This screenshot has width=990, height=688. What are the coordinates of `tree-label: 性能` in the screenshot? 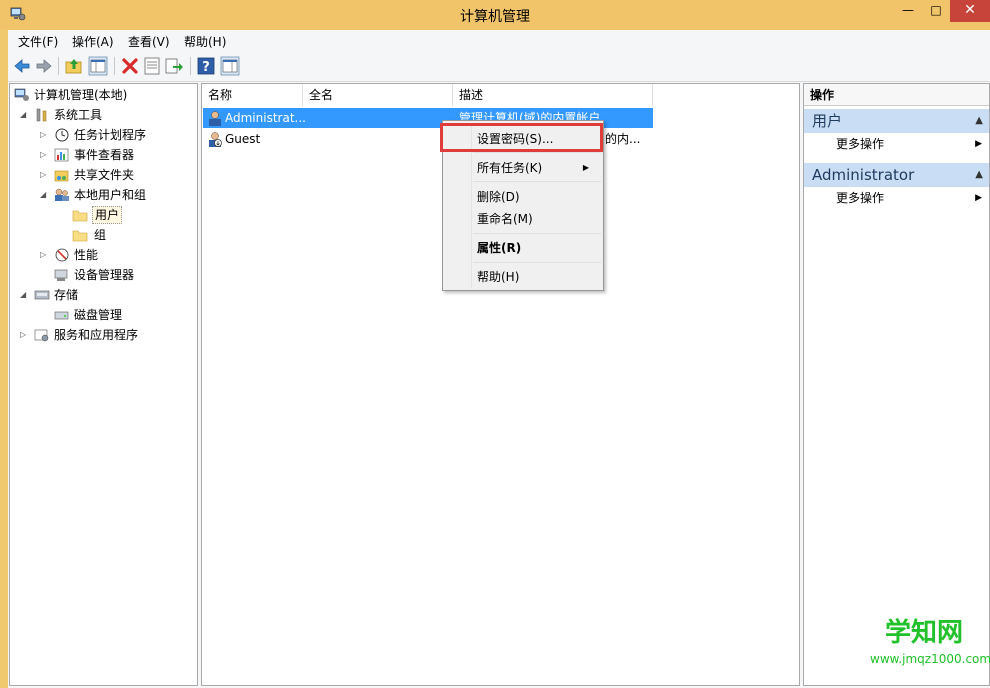 It's located at (86, 255).